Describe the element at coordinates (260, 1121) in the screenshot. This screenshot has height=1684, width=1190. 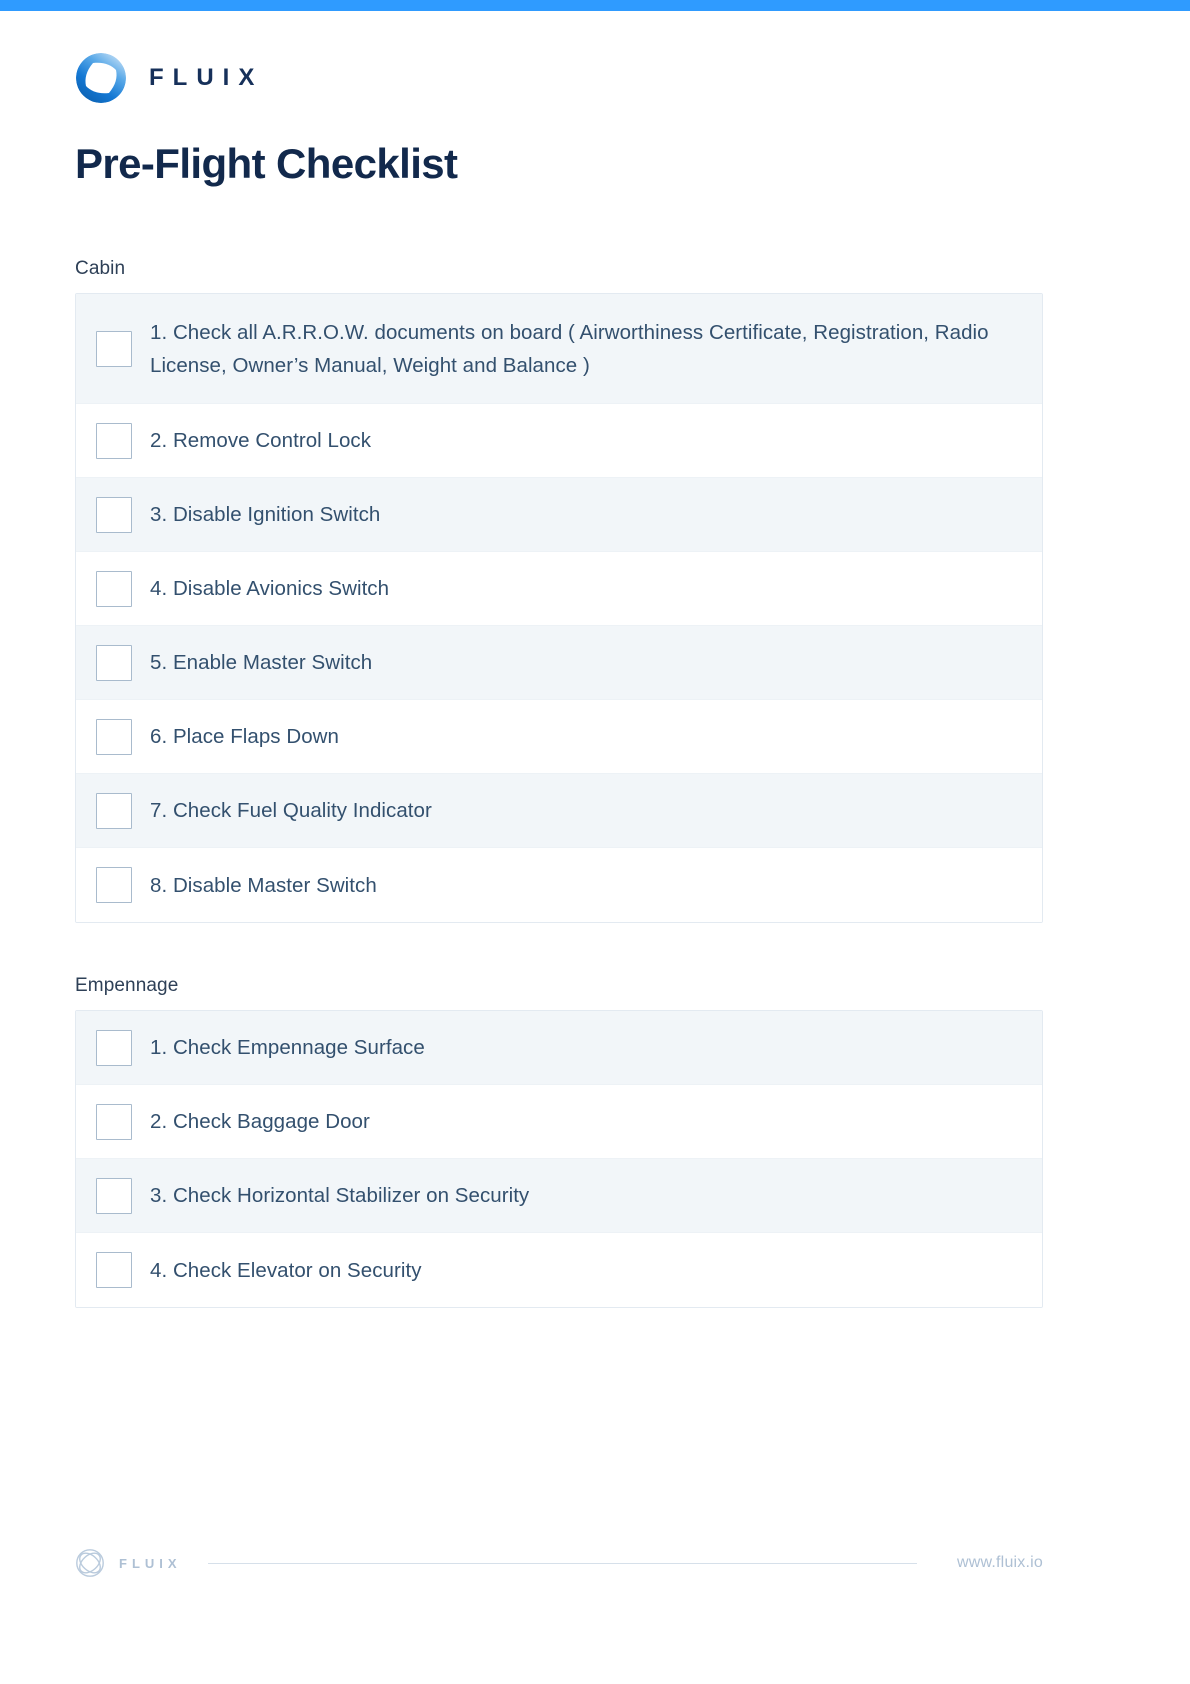
I see `table-row-label: 2. Check Baggage Door` at that location.